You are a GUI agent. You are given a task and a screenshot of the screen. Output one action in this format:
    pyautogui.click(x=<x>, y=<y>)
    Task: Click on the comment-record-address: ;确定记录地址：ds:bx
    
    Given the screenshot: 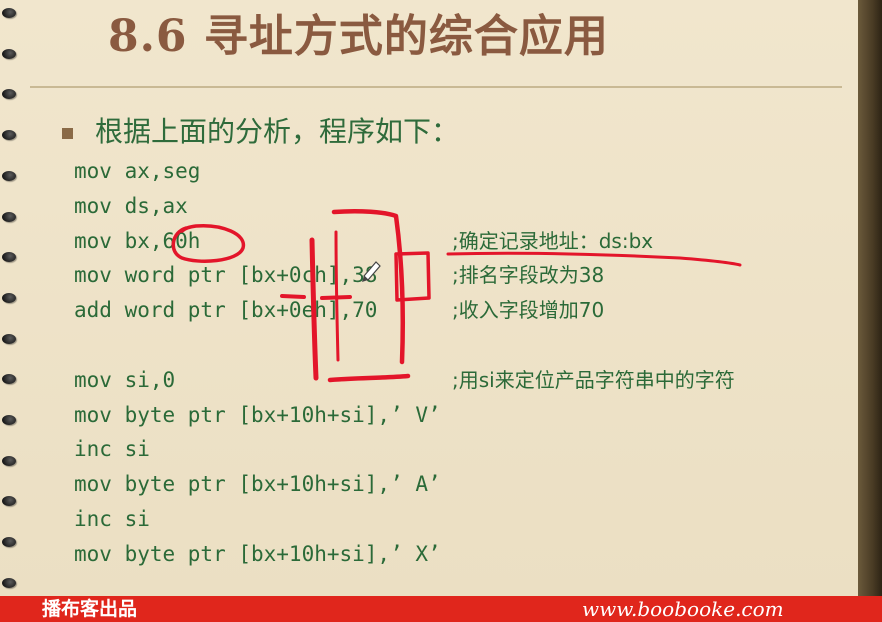 What is the action you would take?
    pyautogui.click(x=553, y=241)
    